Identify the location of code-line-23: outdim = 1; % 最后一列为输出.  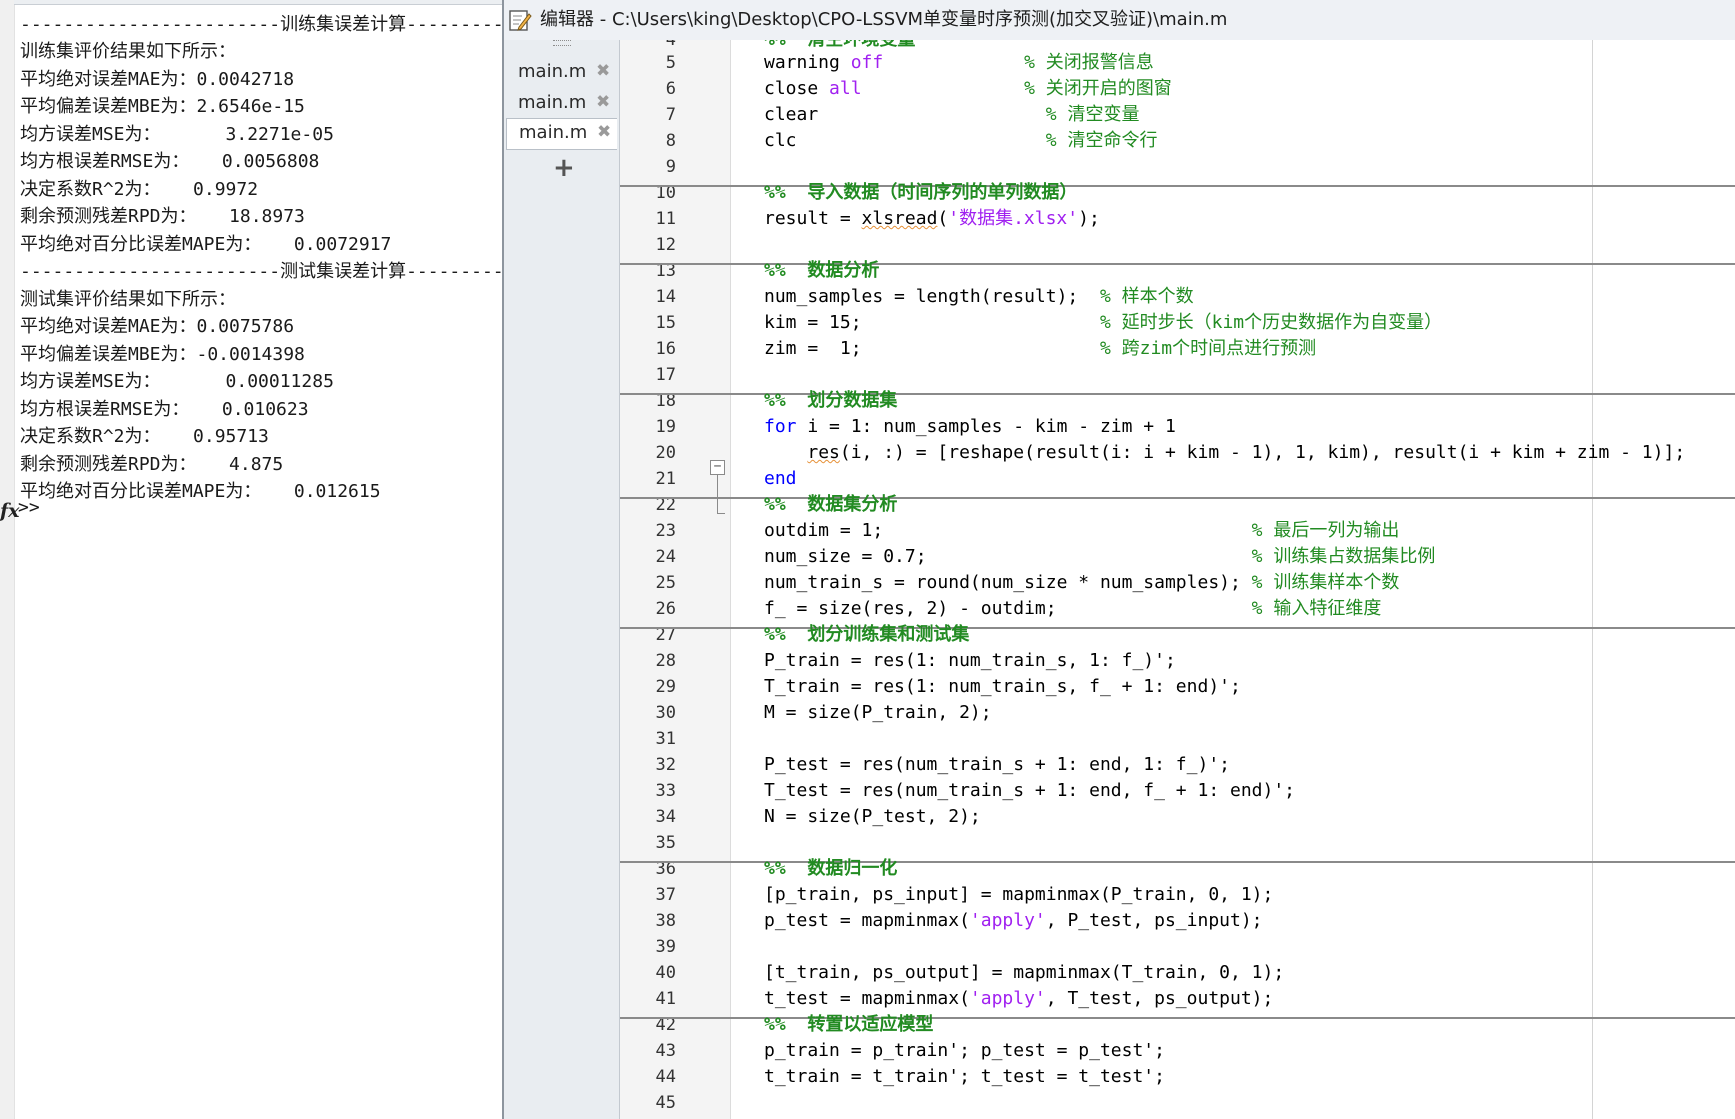
(1081, 531).